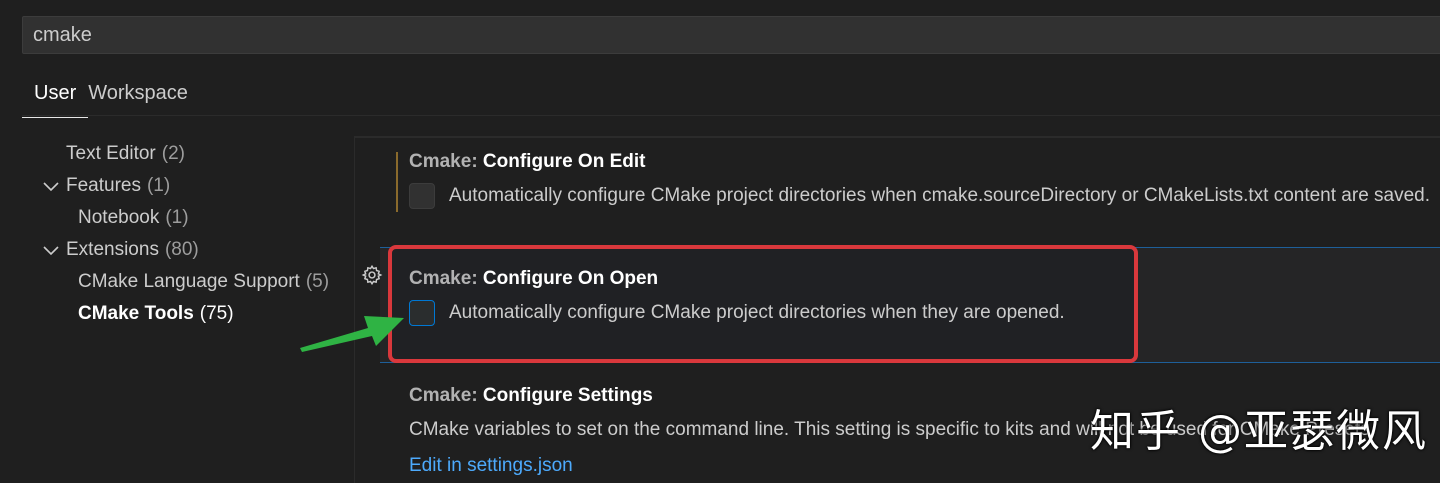 The height and width of the screenshot is (483, 1440). I want to click on setting-name: Configure On Edit, so click(564, 161).